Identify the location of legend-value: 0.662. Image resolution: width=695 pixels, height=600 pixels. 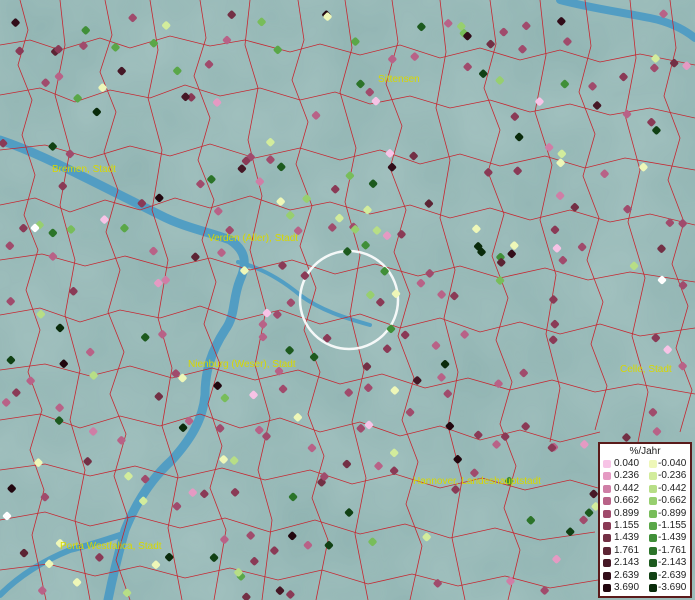
(627, 501).